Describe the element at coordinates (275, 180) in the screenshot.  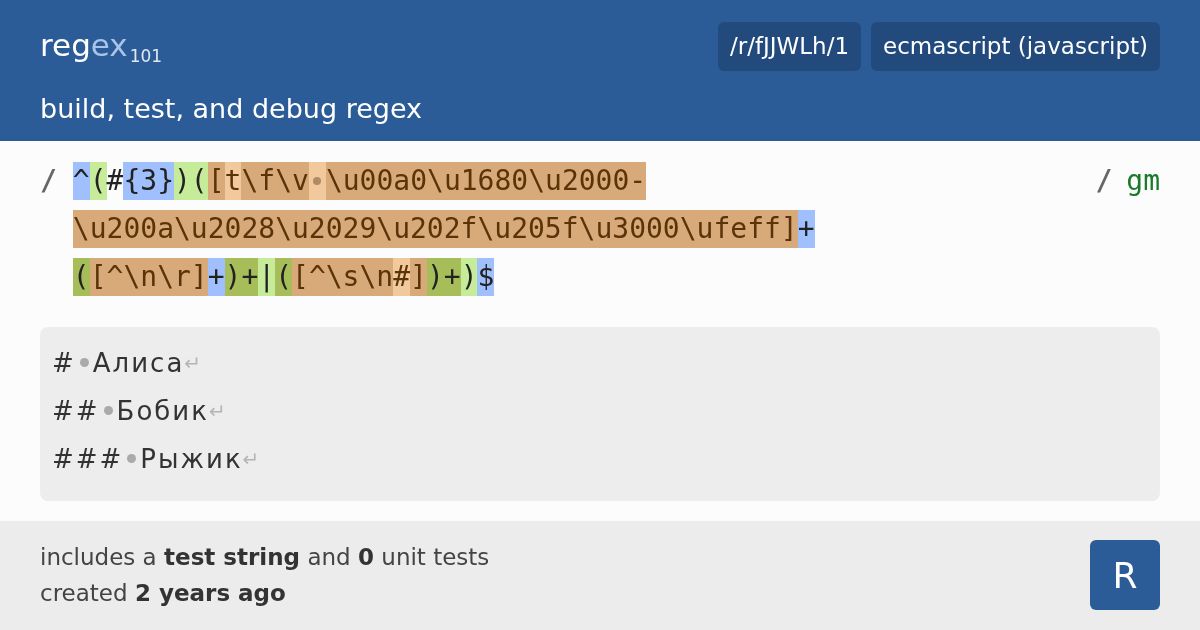
I see `regex-token: \f\v` at that location.